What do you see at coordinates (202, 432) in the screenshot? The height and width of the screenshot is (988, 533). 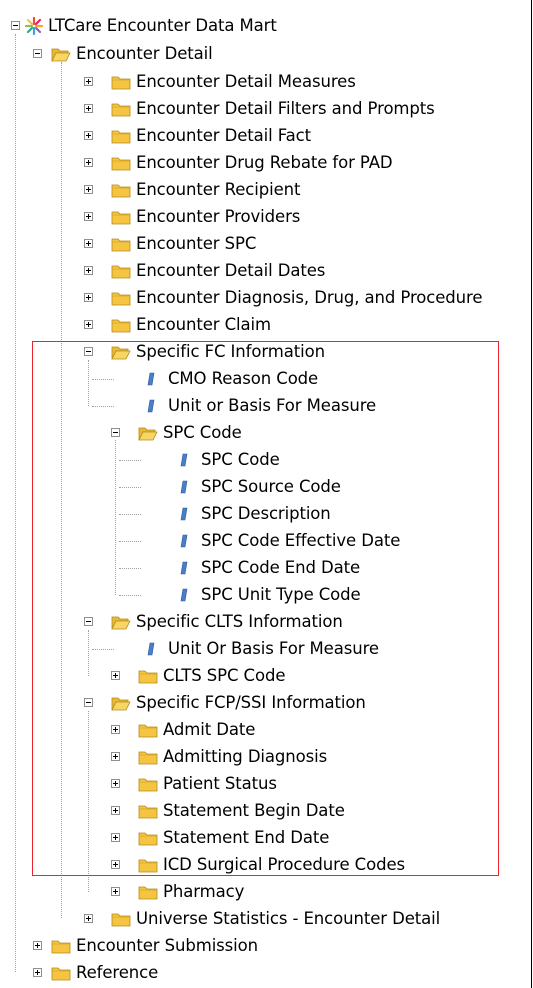 I see `tree-node-label: SPC Code` at bounding box center [202, 432].